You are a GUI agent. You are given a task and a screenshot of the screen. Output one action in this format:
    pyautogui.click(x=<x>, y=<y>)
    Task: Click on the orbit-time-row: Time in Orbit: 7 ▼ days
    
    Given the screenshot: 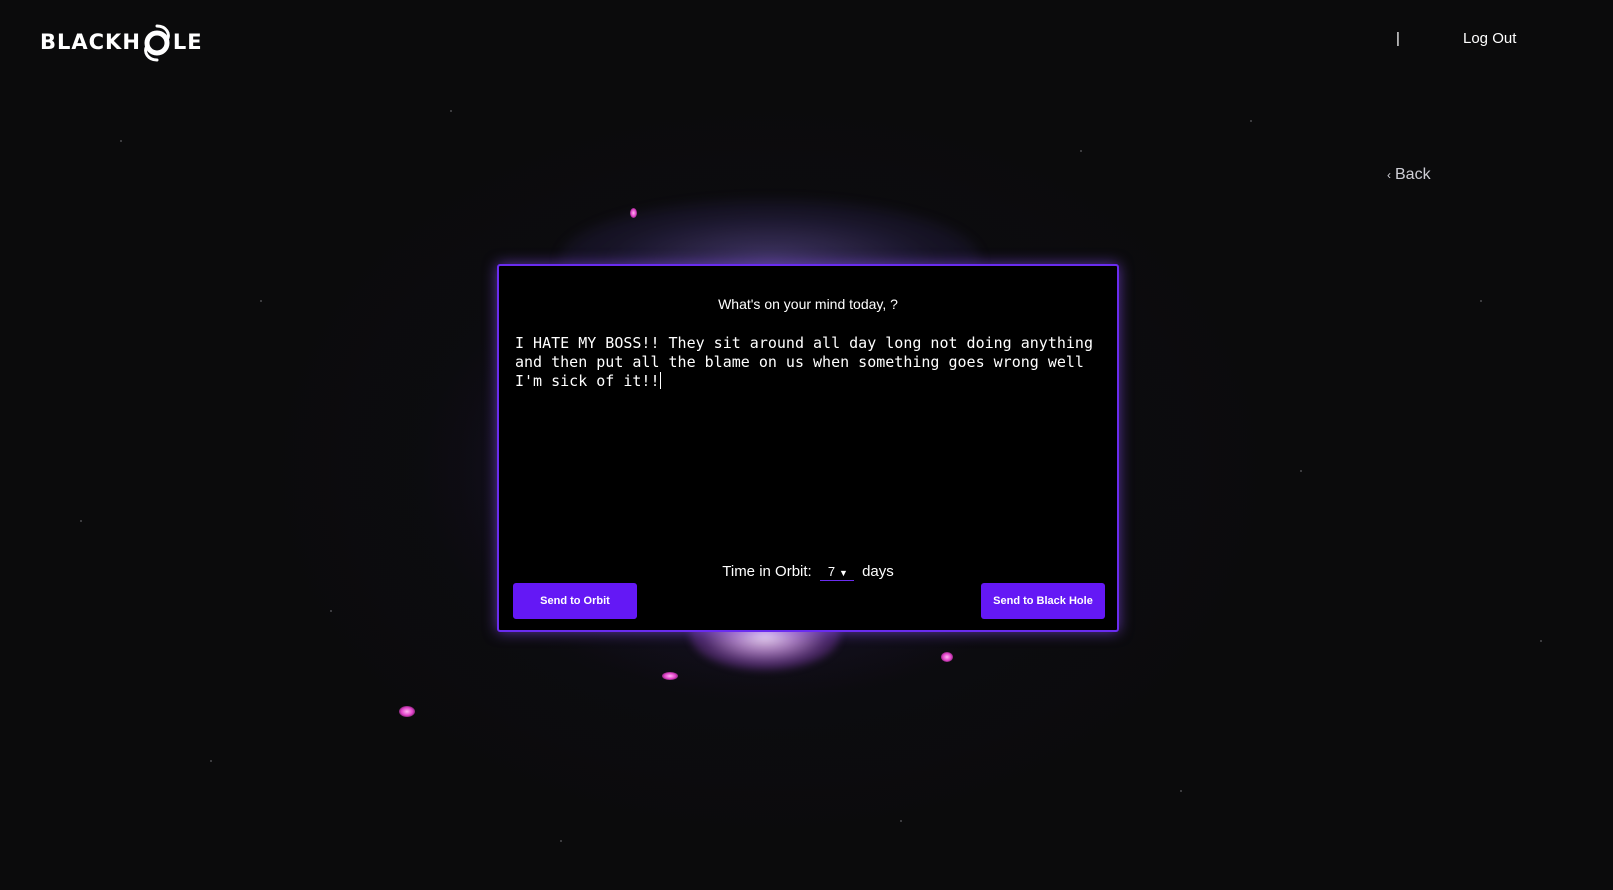 What is the action you would take?
    pyautogui.click(x=808, y=572)
    